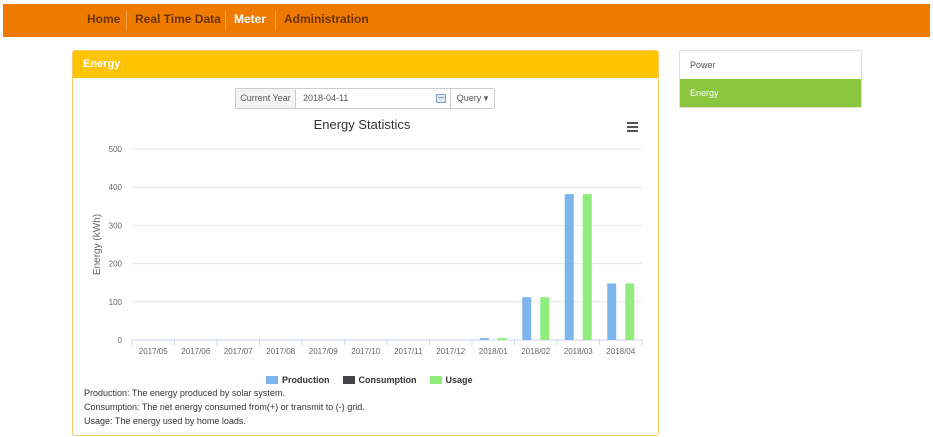 The image size is (933, 437). I want to click on x-tick-label: 2017/06, so click(195, 351).